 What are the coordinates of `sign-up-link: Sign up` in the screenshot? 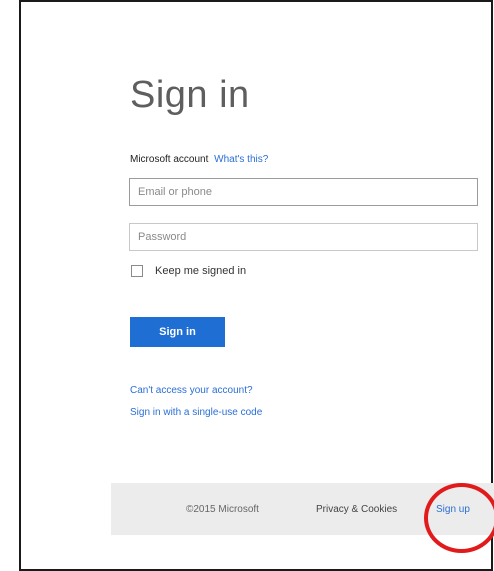 It's located at (453, 509).